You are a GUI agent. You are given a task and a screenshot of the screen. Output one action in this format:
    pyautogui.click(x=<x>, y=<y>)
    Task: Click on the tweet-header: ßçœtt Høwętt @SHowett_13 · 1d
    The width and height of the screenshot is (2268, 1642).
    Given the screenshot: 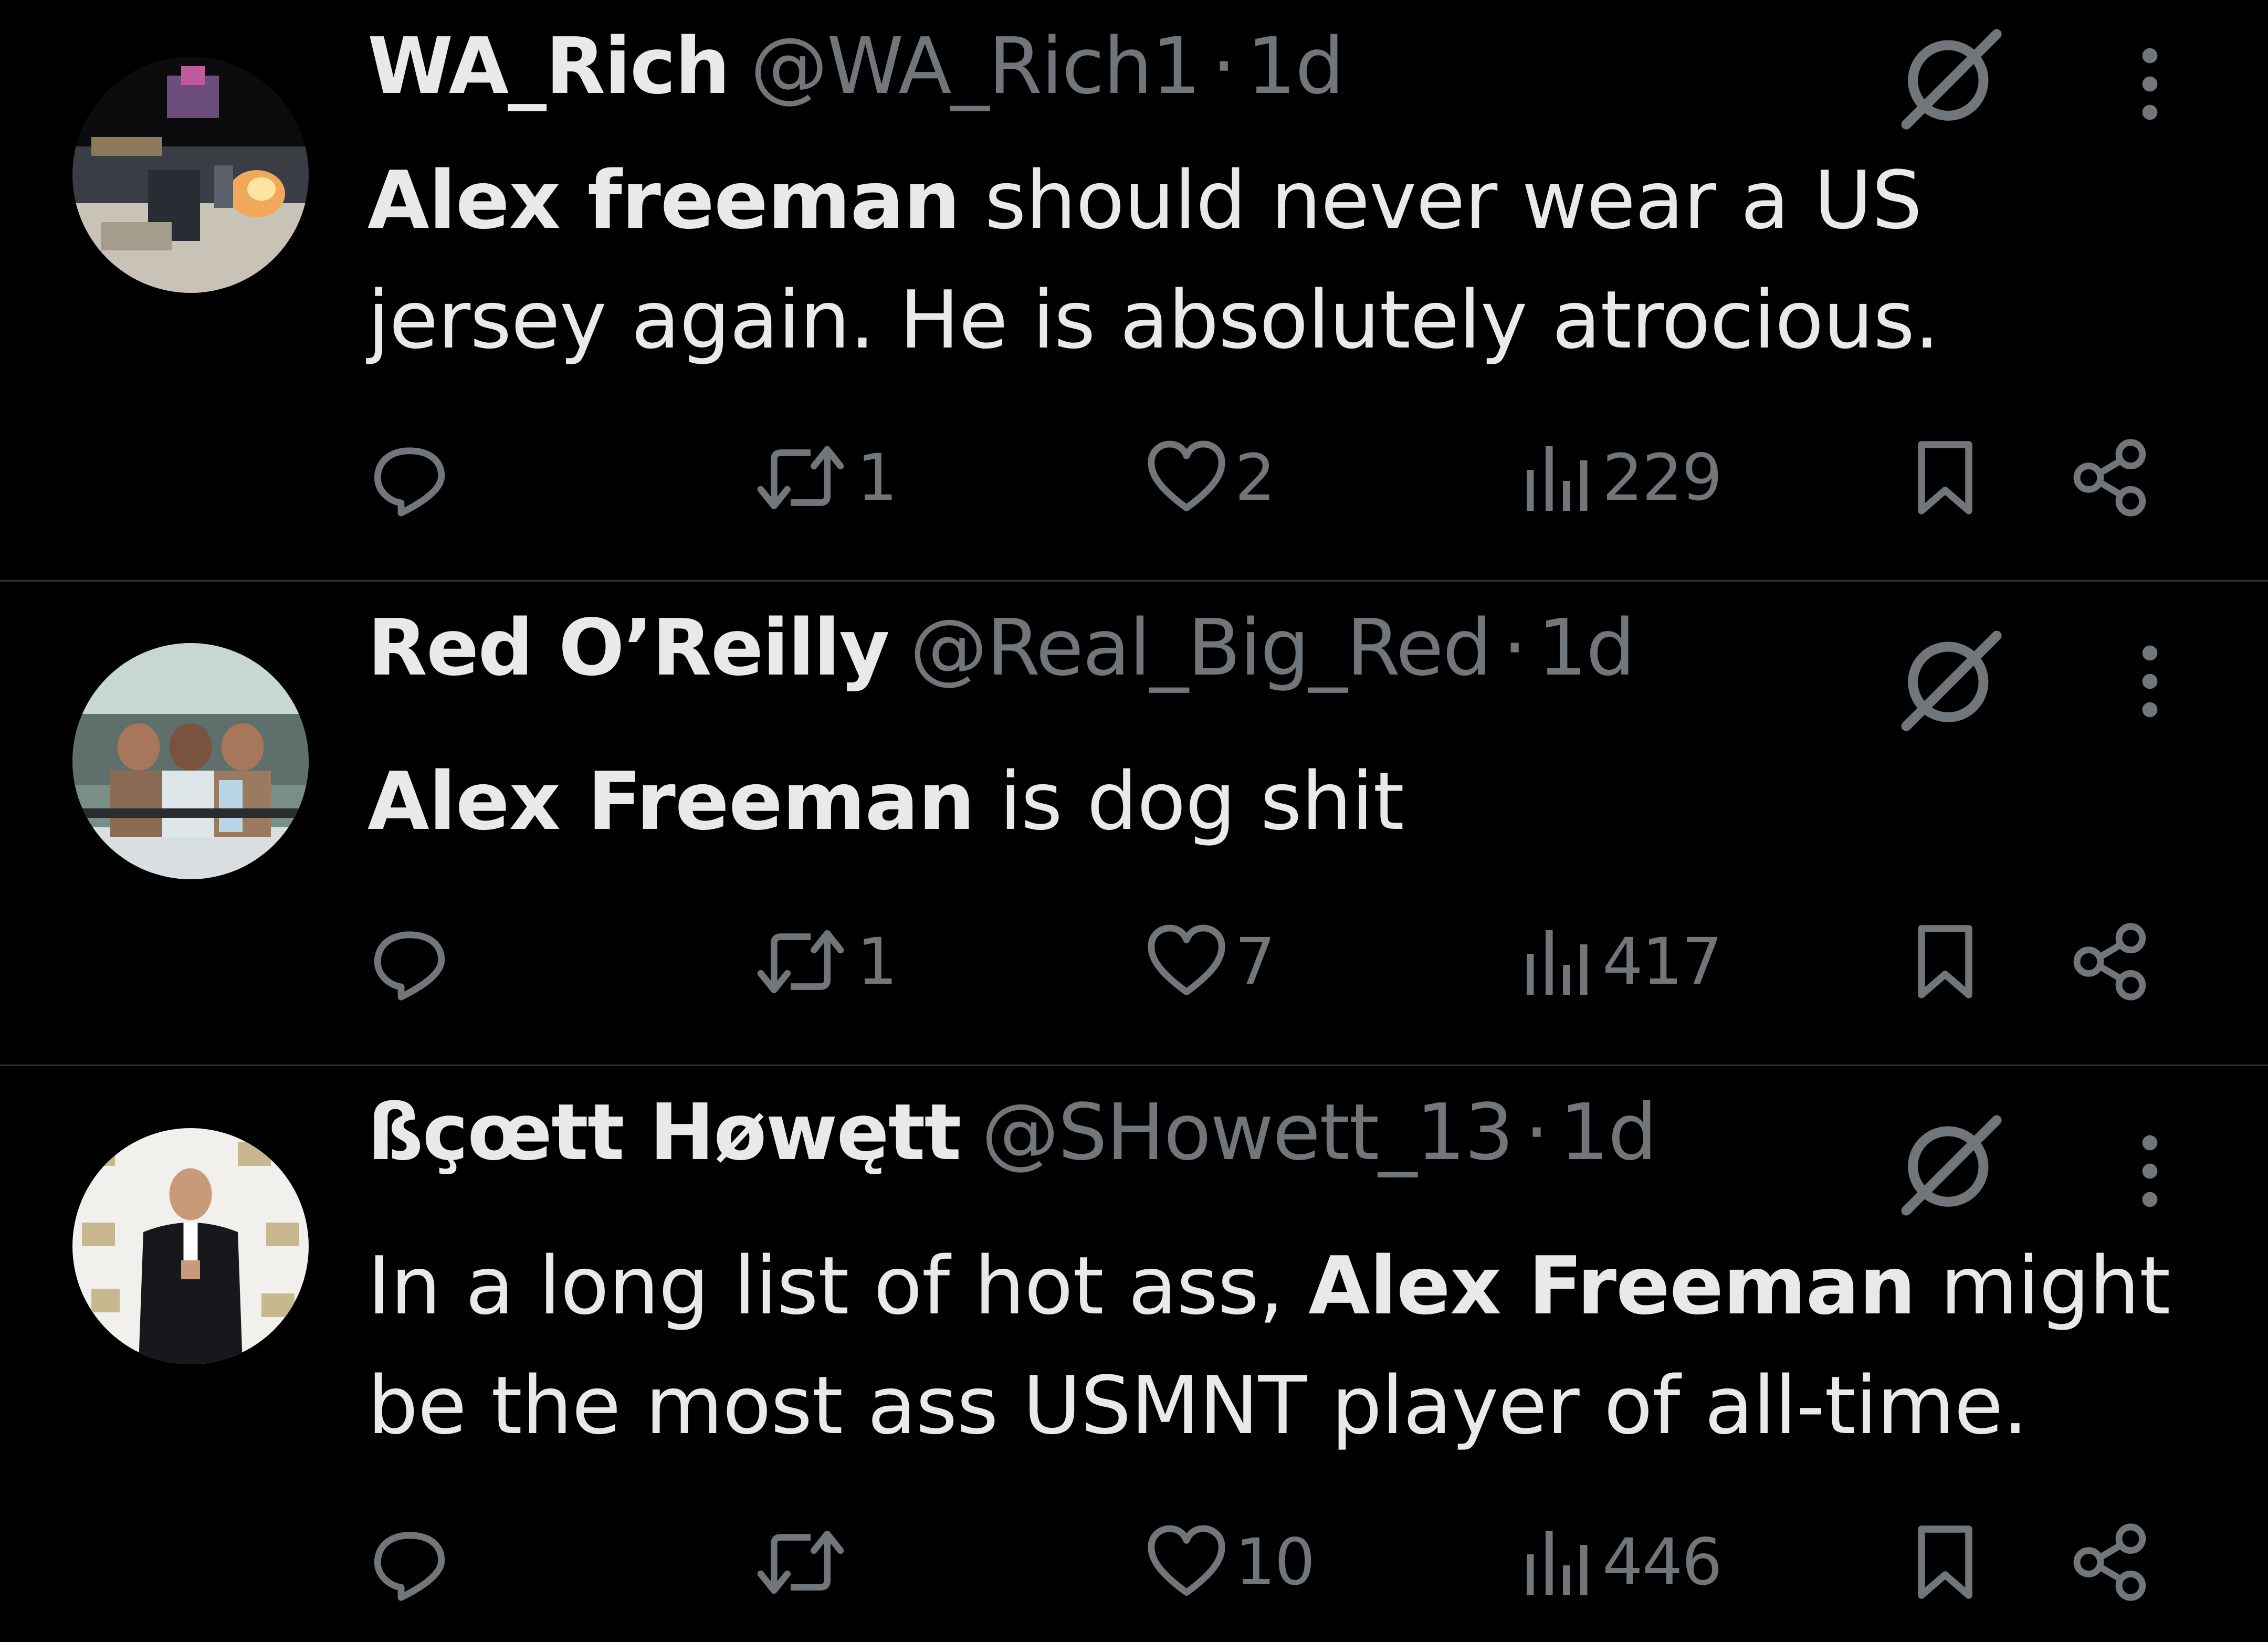 What is the action you would take?
    pyautogui.click(x=1012, y=1139)
    